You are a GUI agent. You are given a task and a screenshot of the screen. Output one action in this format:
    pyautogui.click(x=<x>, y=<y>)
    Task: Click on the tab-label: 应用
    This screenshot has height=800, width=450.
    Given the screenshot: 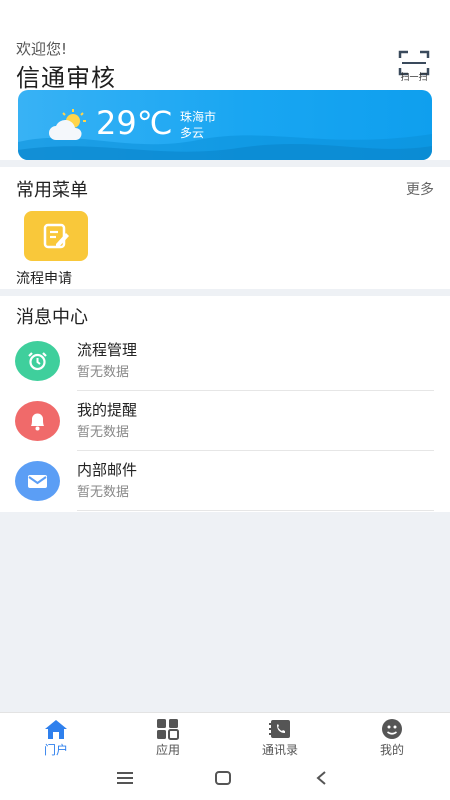 What is the action you would take?
    pyautogui.click(x=167, y=750)
    